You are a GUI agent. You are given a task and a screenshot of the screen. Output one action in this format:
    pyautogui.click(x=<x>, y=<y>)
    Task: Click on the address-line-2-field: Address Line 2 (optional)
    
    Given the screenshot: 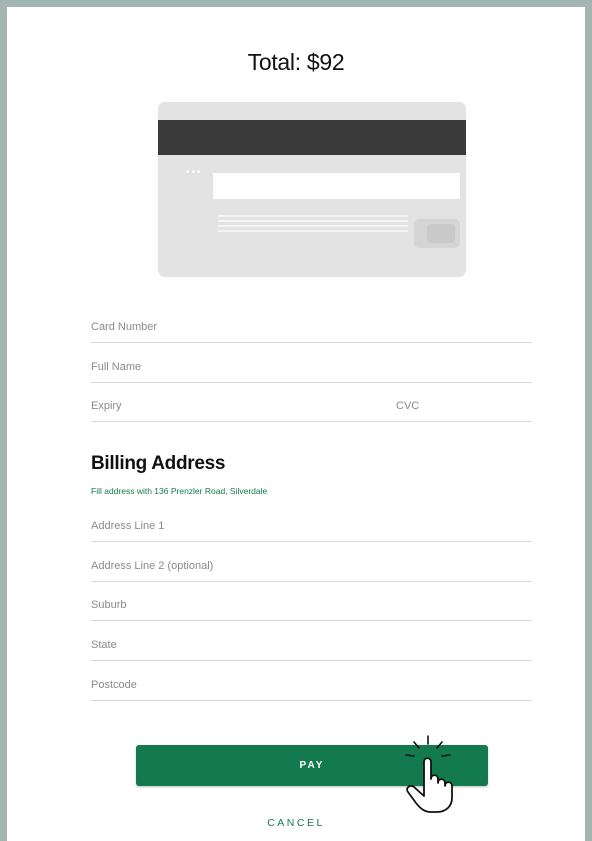 What is the action you would take?
    pyautogui.click(x=313, y=569)
    